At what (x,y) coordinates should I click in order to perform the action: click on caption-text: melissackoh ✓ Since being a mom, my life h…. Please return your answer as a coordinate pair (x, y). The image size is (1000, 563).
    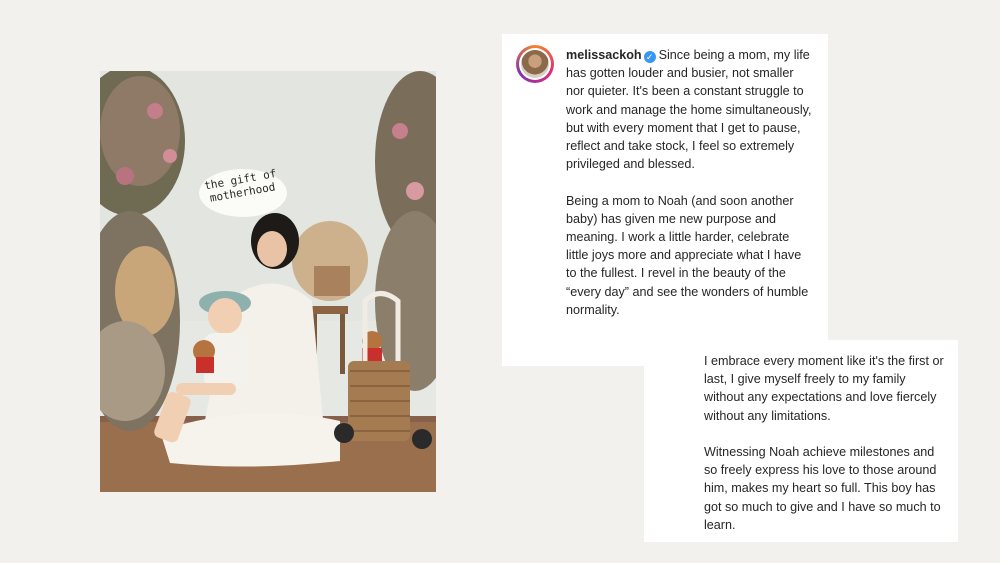
    Looking at the image, I should click on (690, 182).